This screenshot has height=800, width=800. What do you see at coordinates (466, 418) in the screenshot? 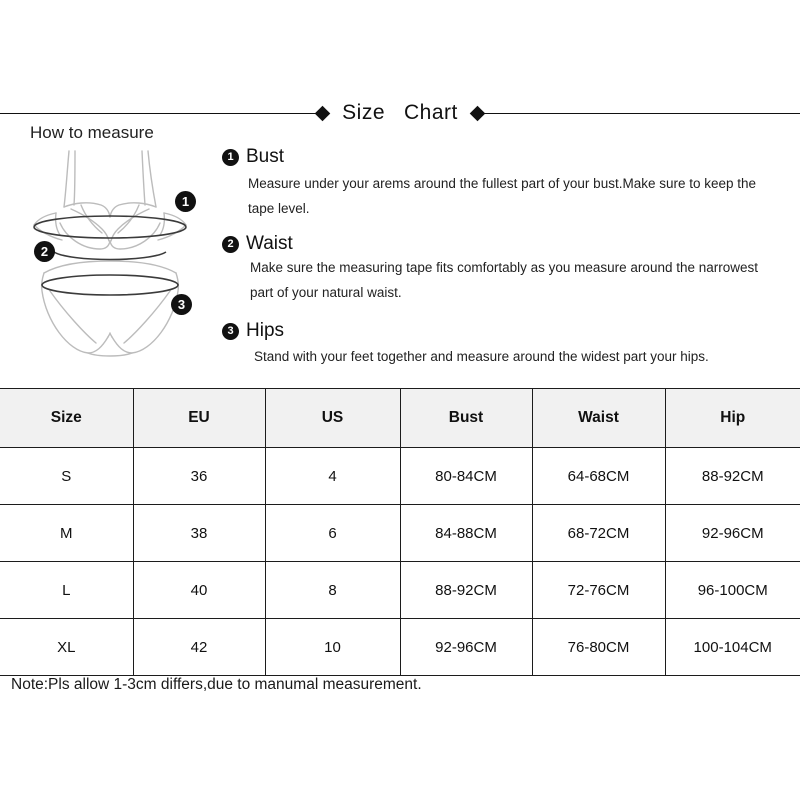
I see `table-header-bust: Bust` at bounding box center [466, 418].